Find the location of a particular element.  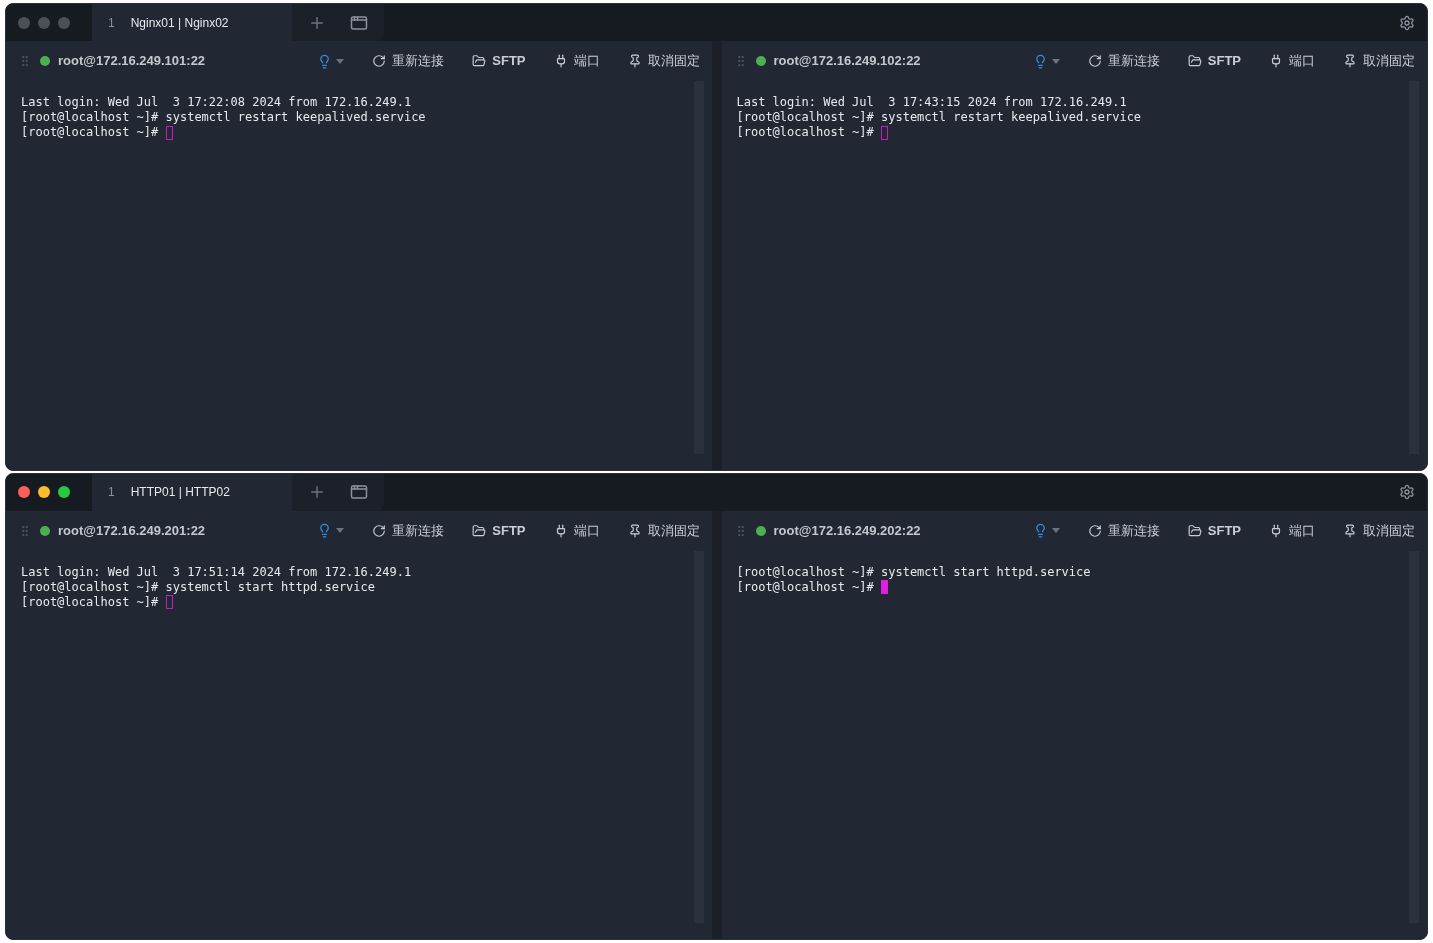

terminal-line: Last login: Wed Jul 3 17:43:15 2024 from 172.16.249.1 is located at coordinates (931, 102).